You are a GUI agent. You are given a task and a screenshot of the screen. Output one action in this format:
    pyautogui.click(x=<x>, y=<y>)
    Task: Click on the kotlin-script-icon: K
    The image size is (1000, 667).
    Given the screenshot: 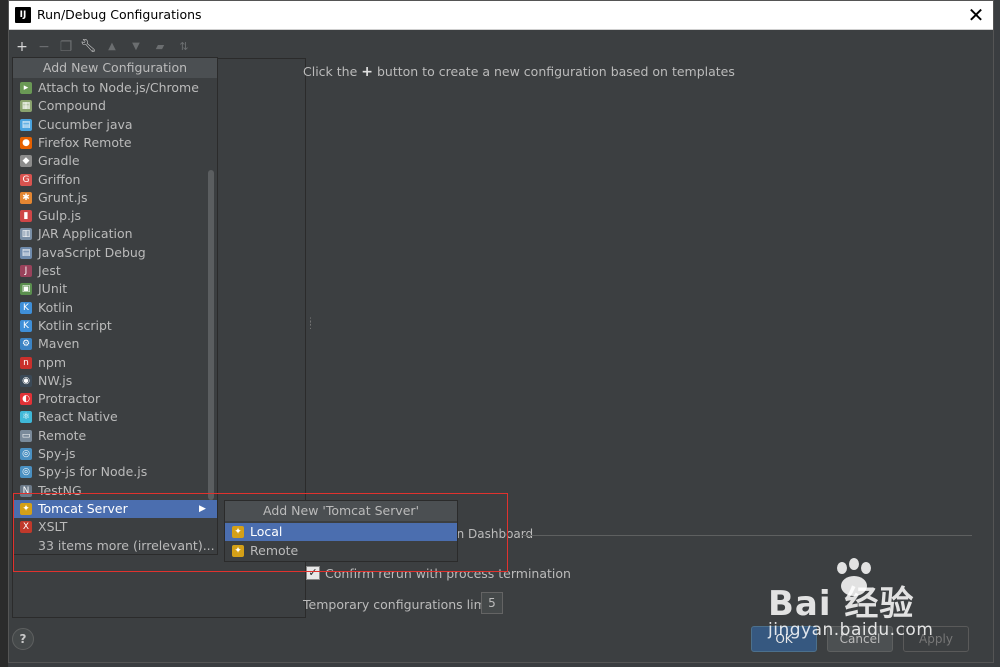 What is the action you would take?
    pyautogui.click(x=26, y=325)
    